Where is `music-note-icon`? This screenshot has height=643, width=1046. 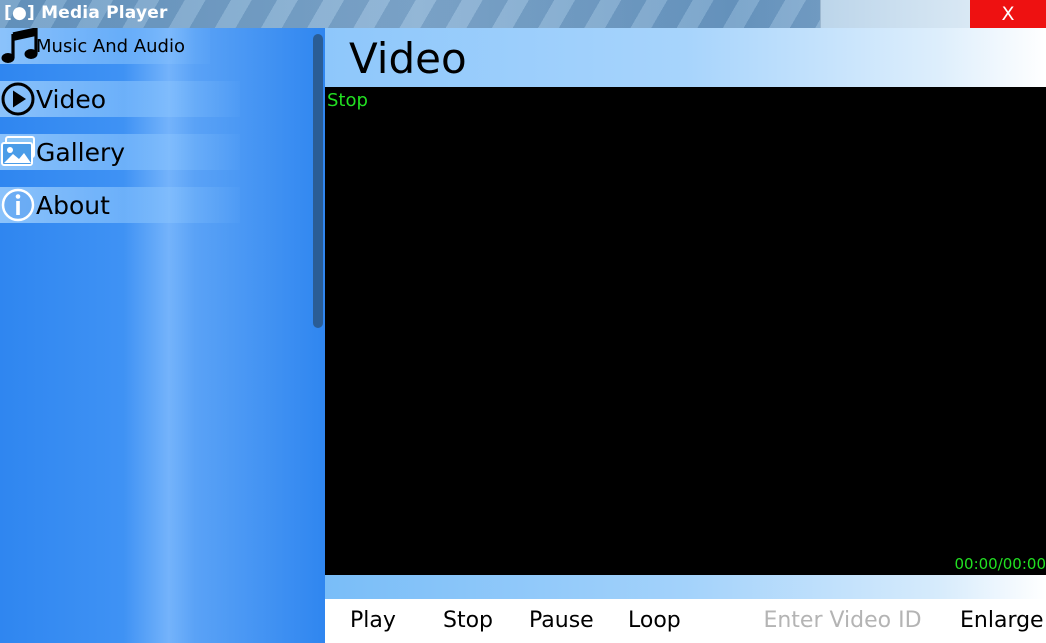 music-note-icon is located at coordinates (19, 46).